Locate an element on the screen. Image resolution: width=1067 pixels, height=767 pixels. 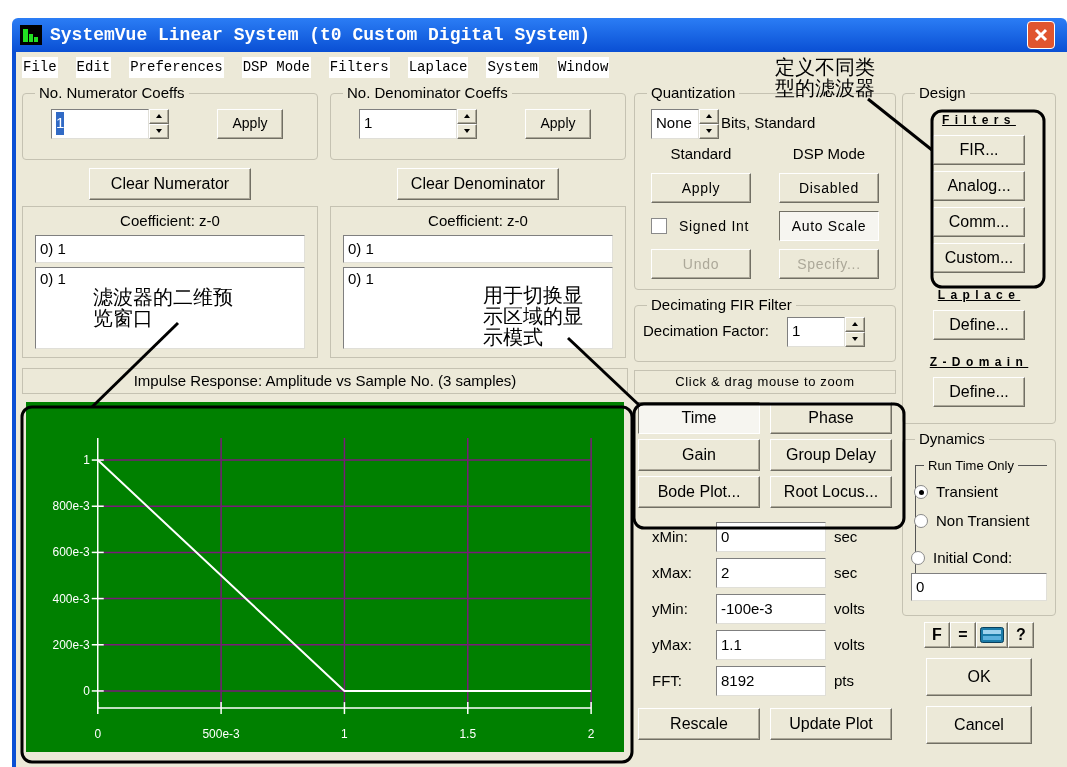
button: Cancel is located at coordinates (979, 725).